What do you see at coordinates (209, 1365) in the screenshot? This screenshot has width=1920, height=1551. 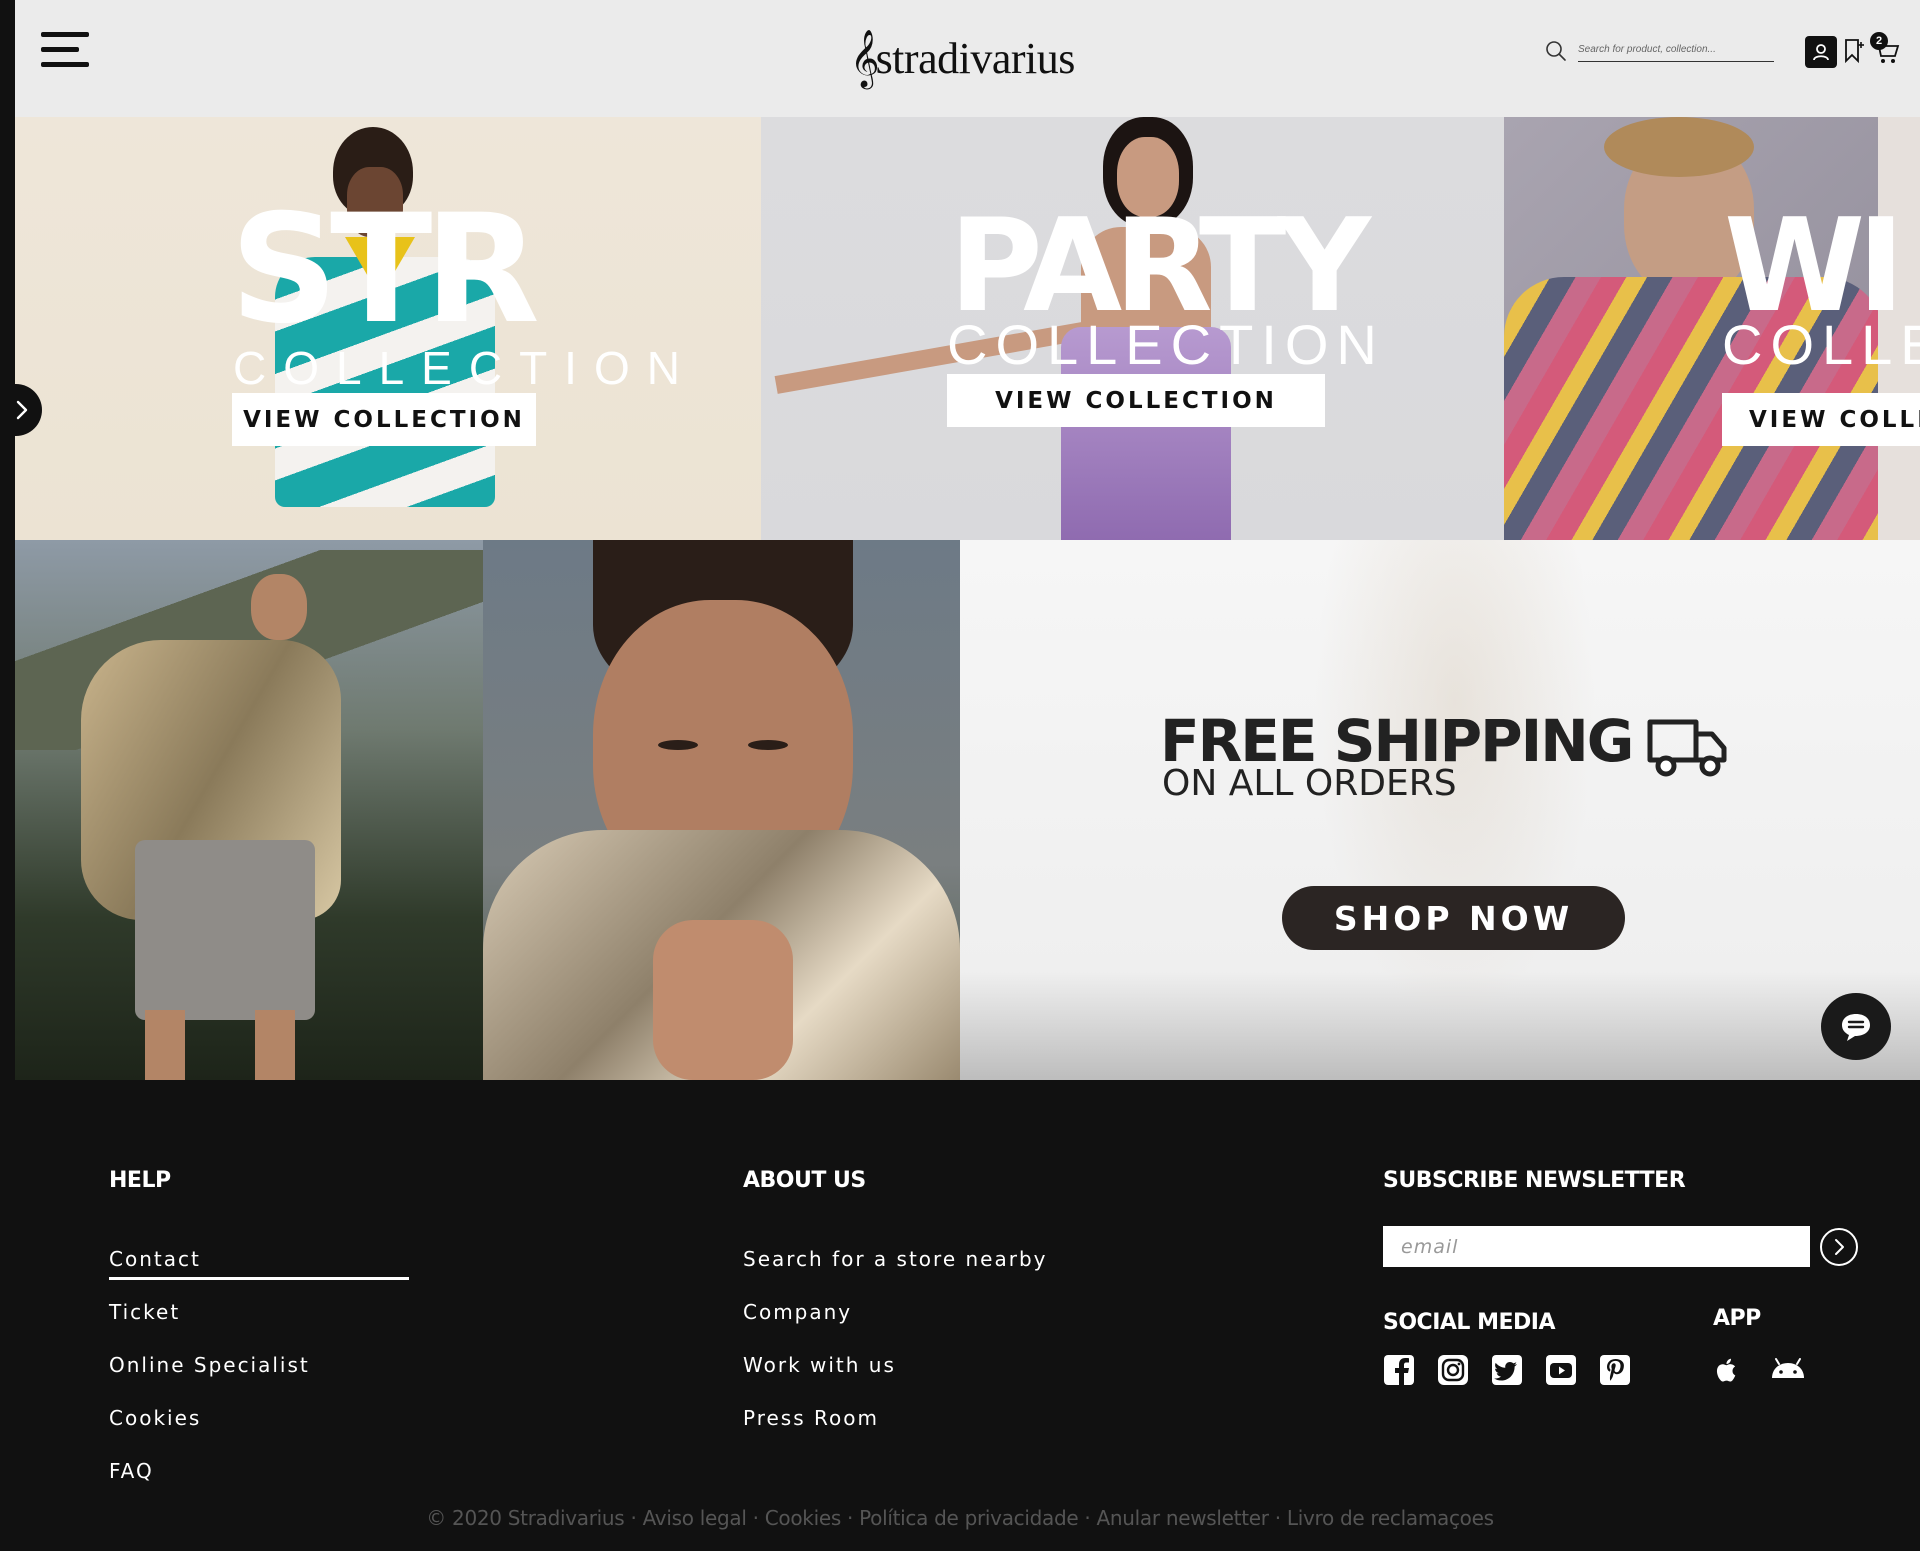 I see `help-link-online-specialist: Online Specialist` at bounding box center [209, 1365].